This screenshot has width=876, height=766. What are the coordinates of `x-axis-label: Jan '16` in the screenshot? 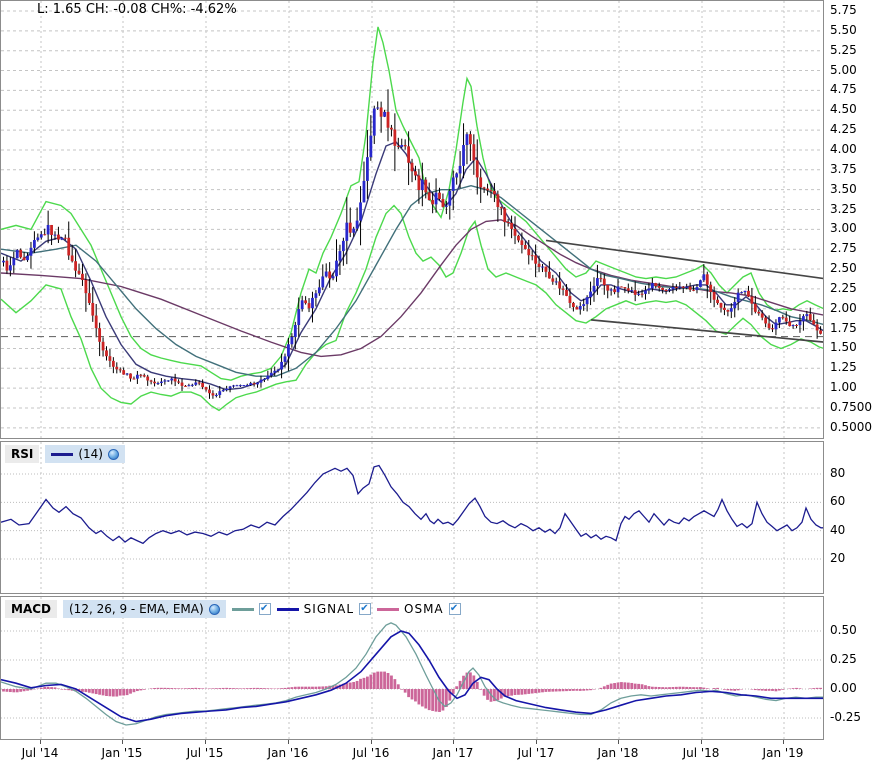 It's located at (288, 753).